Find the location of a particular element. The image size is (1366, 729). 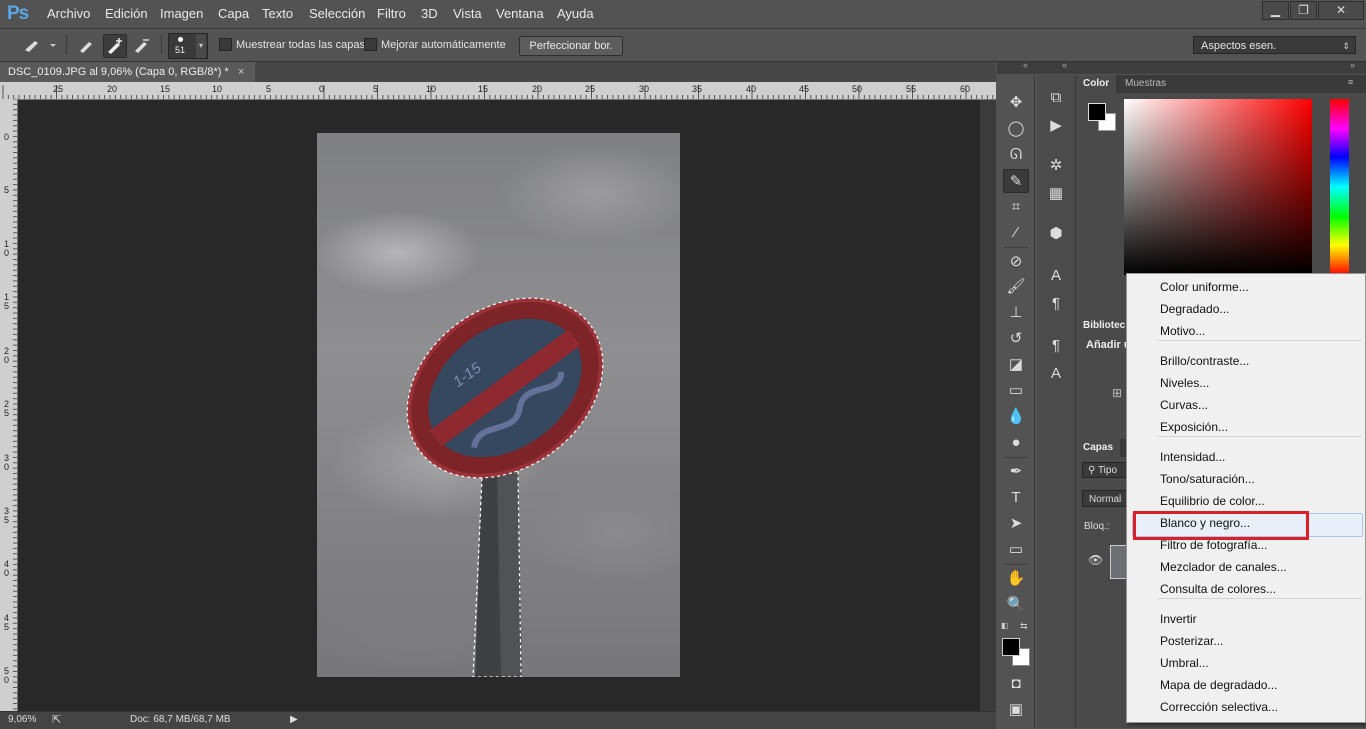

menu-imagen: Imagen is located at coordinates (181, 13).